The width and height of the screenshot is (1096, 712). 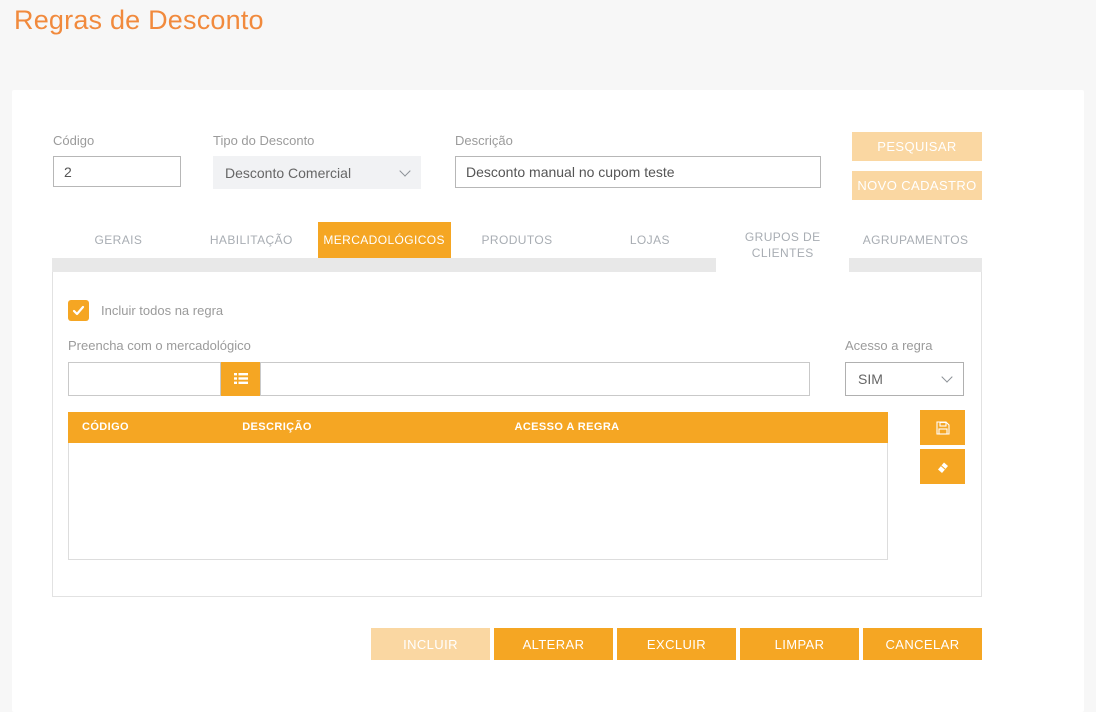 I want to click on excluir-button: EXCLUIR, so click(x=676, y=644).